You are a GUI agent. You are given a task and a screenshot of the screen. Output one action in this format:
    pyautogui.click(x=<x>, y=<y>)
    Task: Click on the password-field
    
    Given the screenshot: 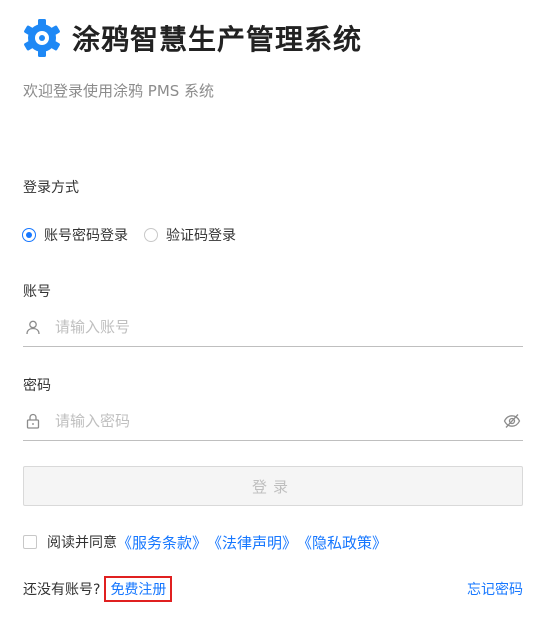 What is the action you would take?
    pyautogui.click(x=273, y=421)
    